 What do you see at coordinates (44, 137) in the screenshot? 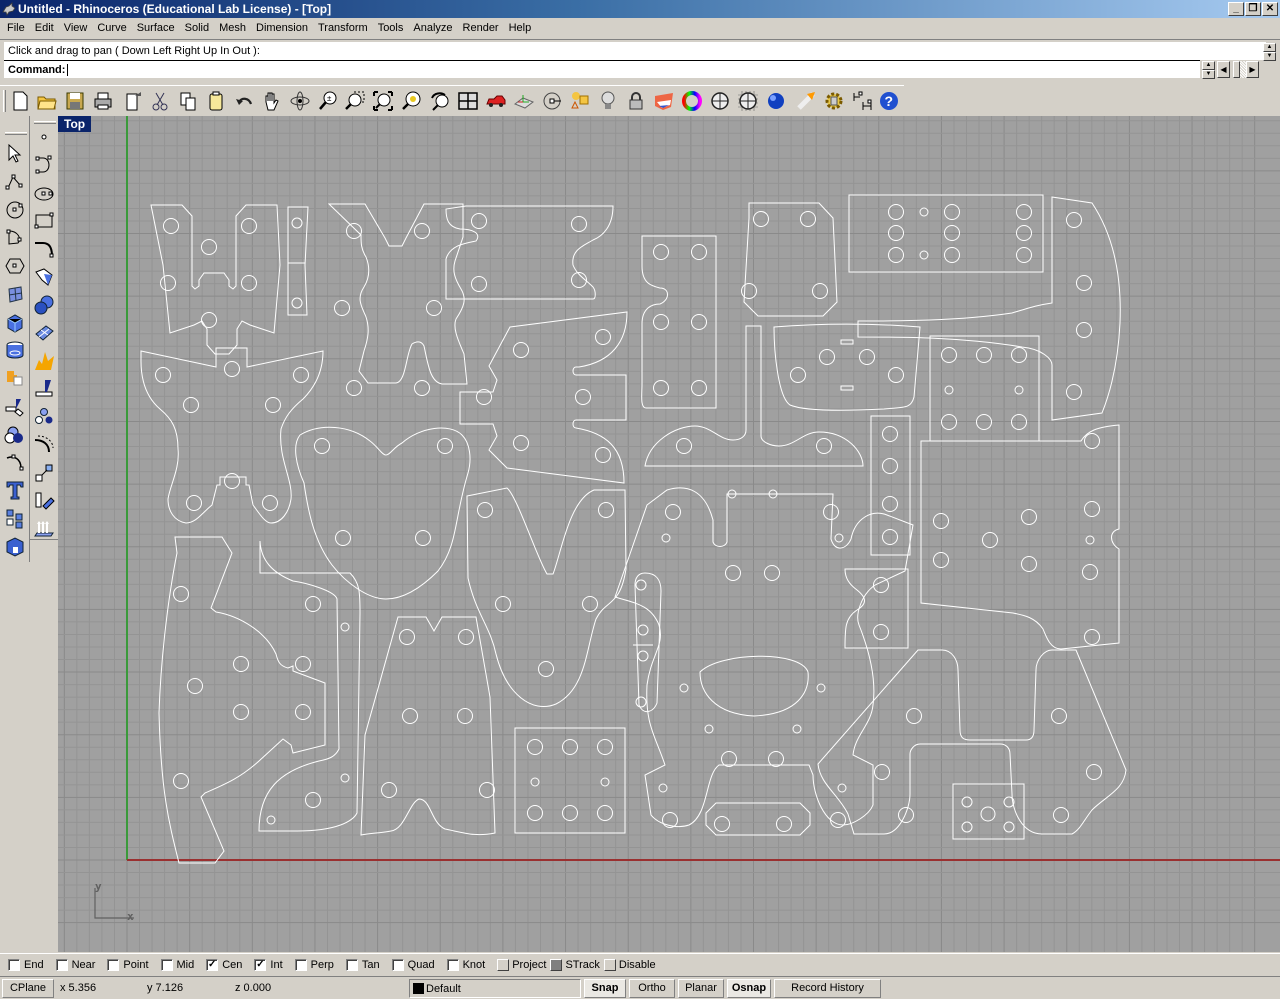
I see `point-button` at bounding box center [44, 137].